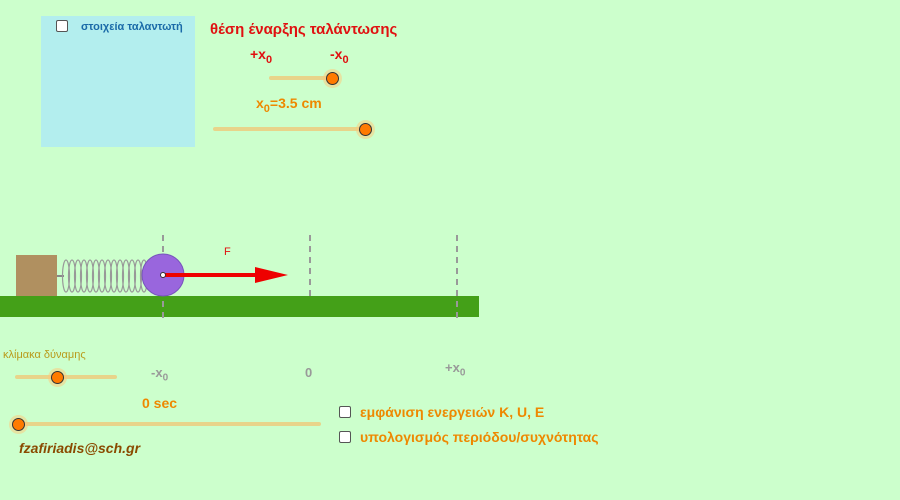 Image resolution: width=900 pixels, height=500 pixels. What do you see at coordinates (289, 129) in the screenshot?
I see `amplitude-slider-track` at bounding box center [289, 129].